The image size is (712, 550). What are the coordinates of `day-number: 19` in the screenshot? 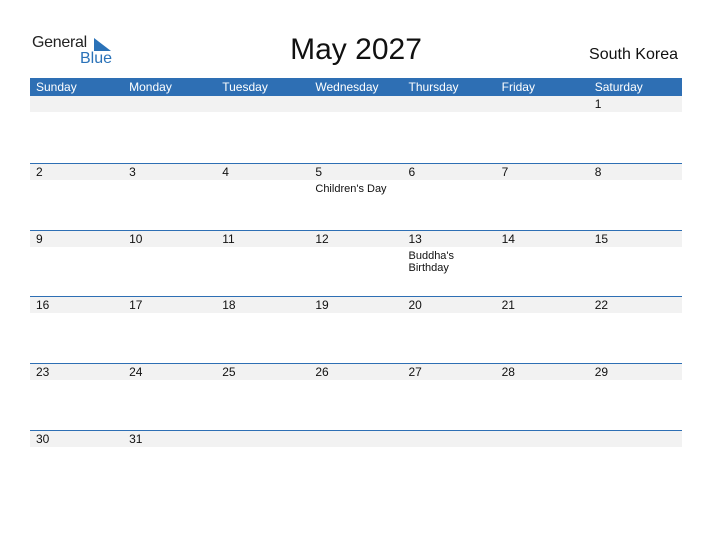 It's located at (356, 305).